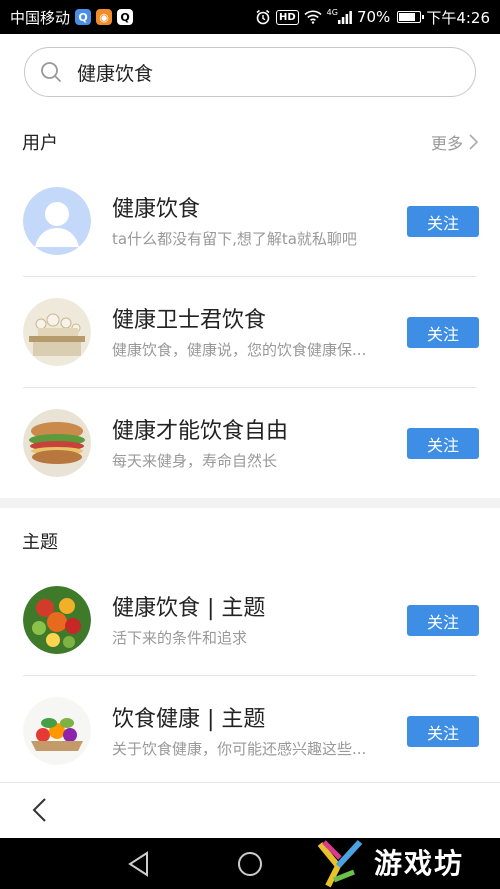  What do you see at coordinates (156, 209) in the screenshot?
I see `user-name: 健康饮食` at bounding box center [156, 209].